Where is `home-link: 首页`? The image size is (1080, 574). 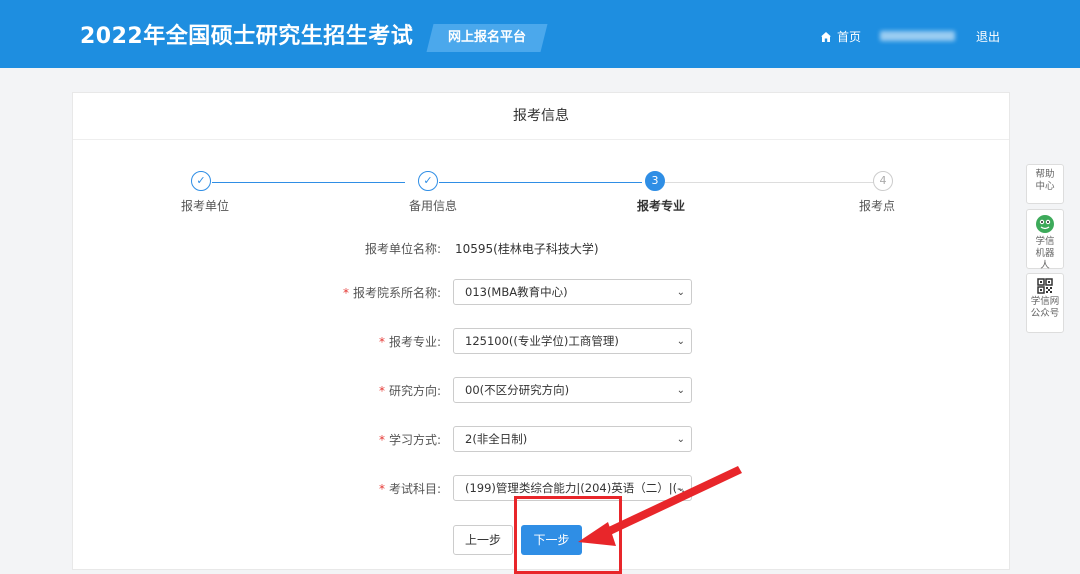 home-link: 首页 is located at coordinates (840, 36).